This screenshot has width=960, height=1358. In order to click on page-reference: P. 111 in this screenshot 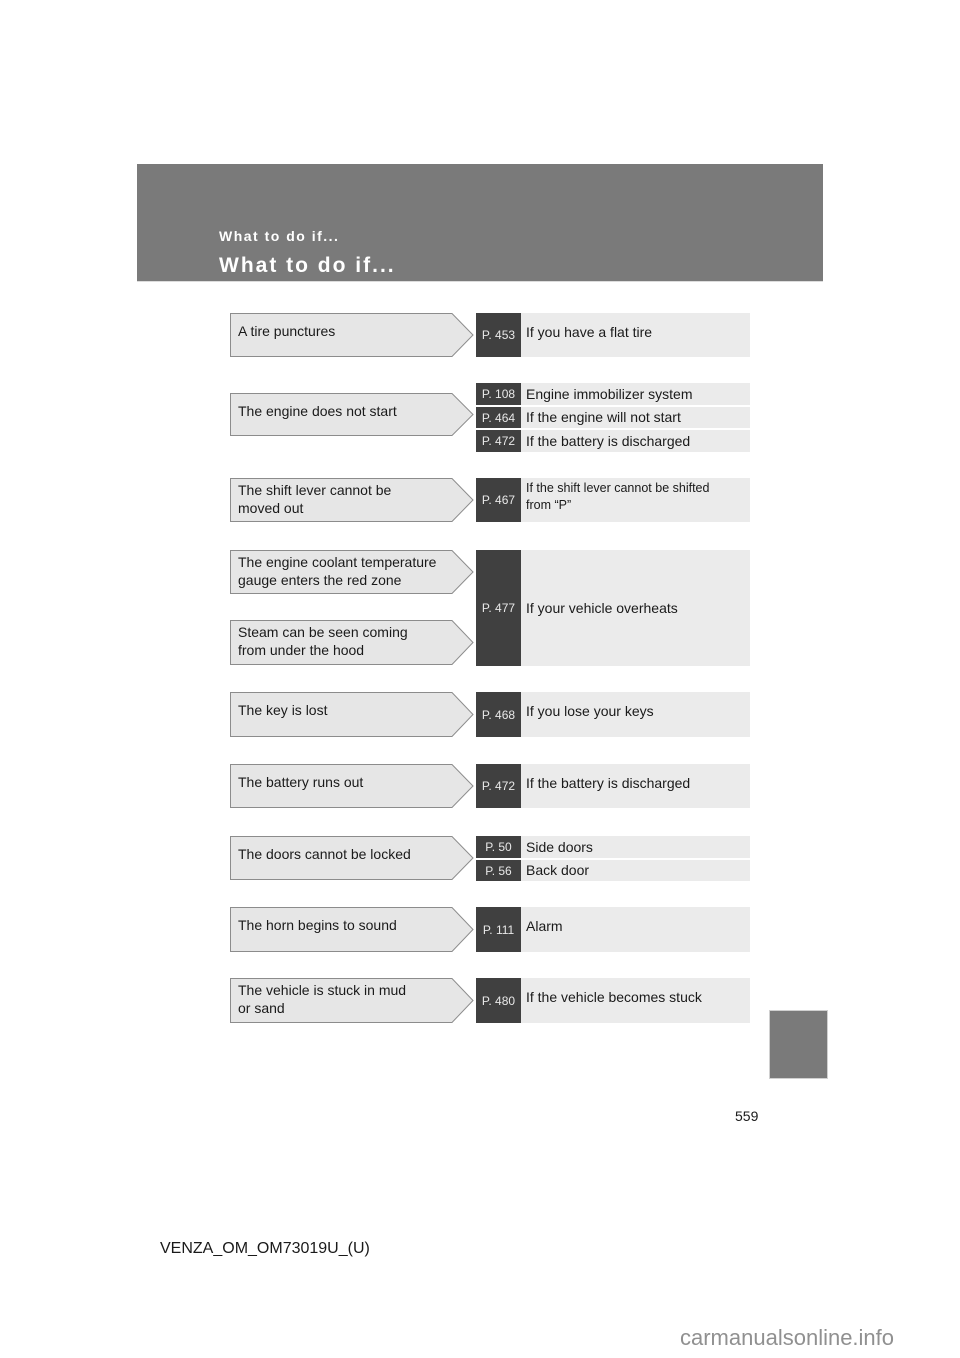, I will do `click(498, 929)`.